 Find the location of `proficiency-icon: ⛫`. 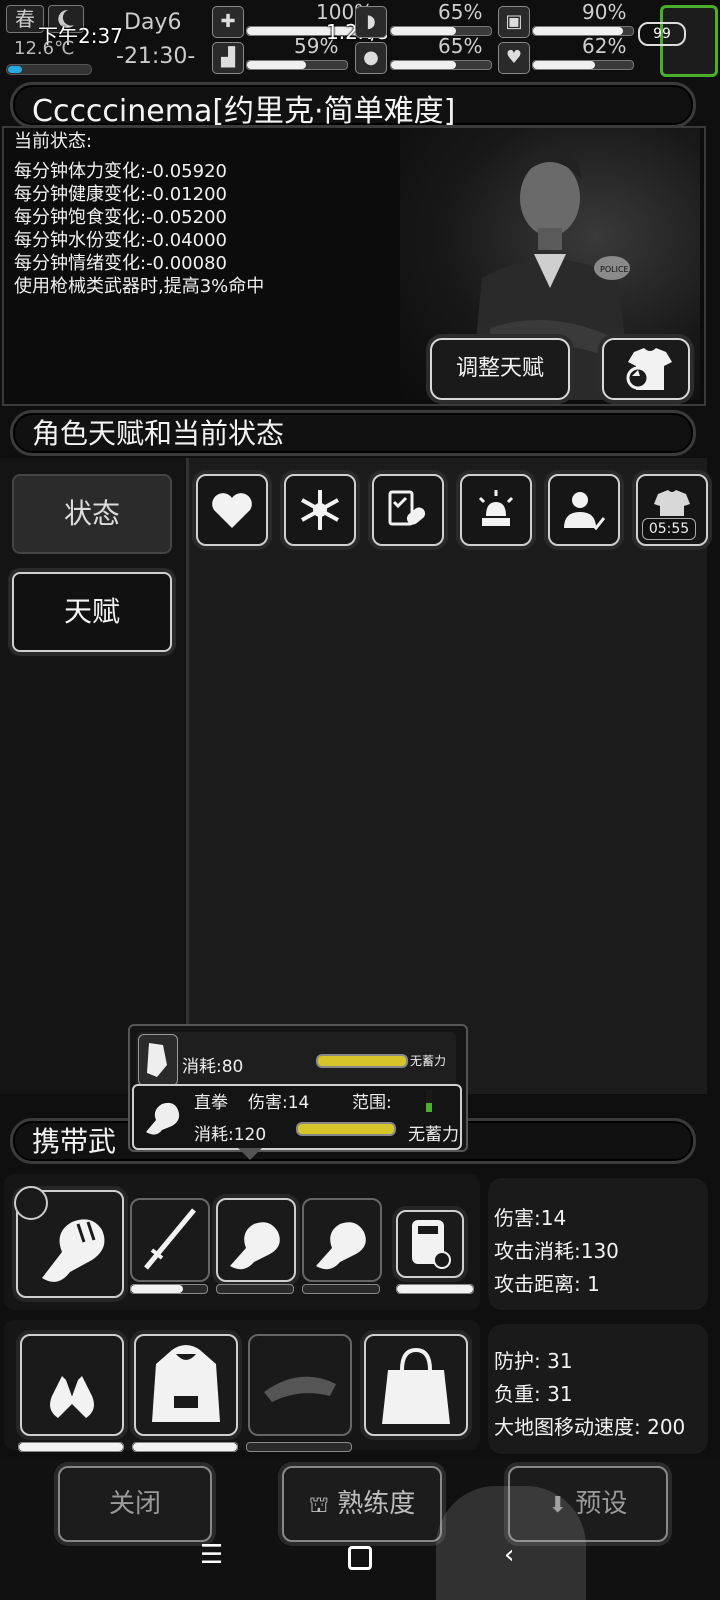

proficiency-icon: ⛫ is located at coordinates (318, 1505).